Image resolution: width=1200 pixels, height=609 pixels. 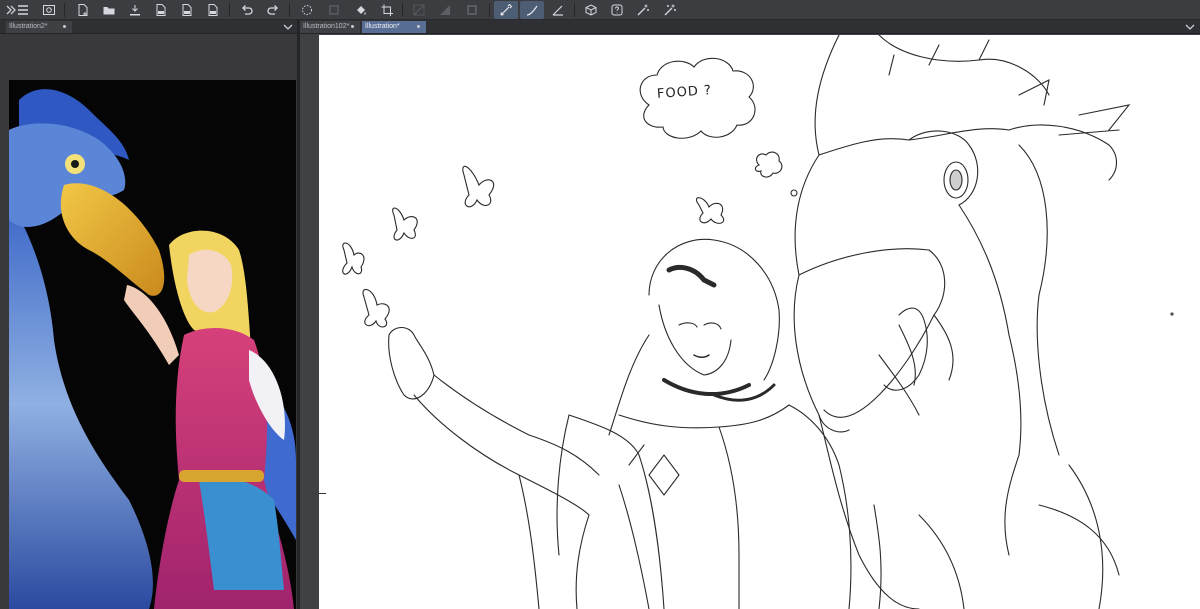 I want to click on hand-sketch, so click(x=905, y=349).